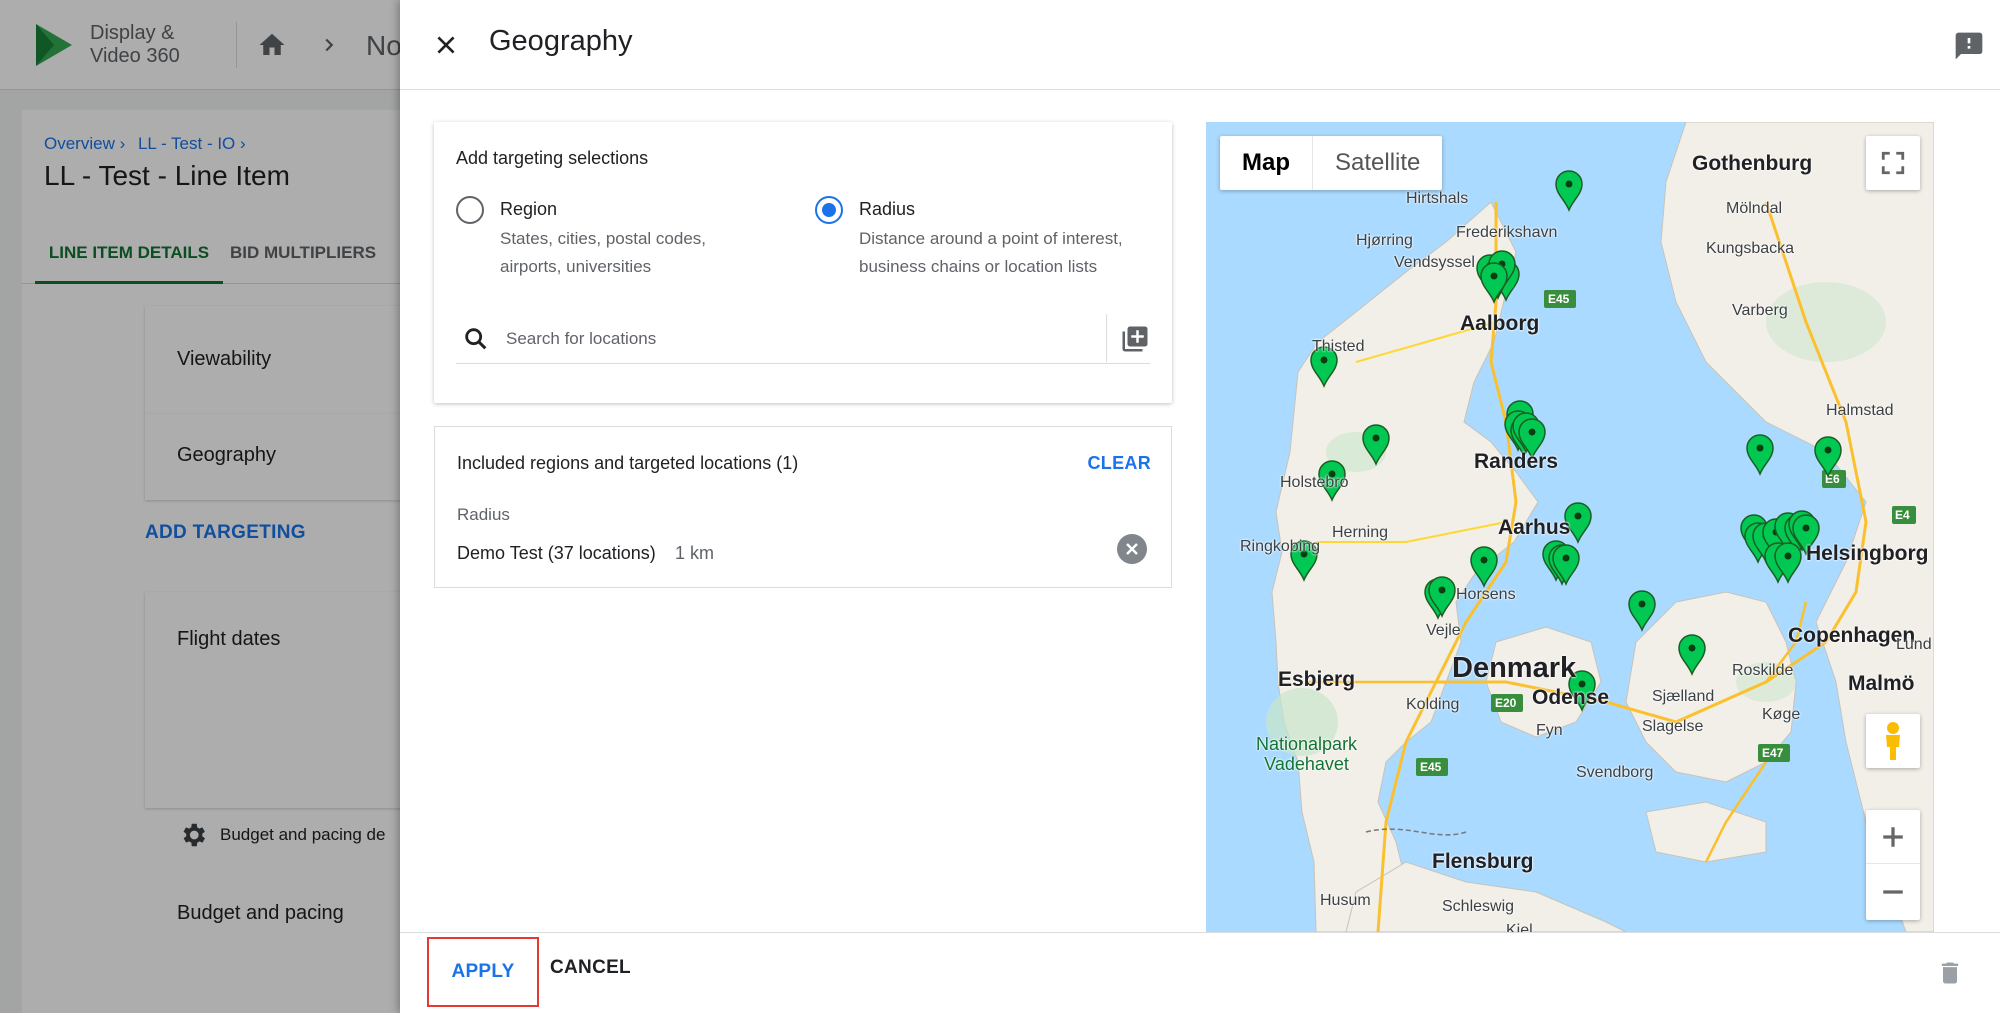  I want to click on panel-footer: APPLY CANCEL, so click(1200, 972).